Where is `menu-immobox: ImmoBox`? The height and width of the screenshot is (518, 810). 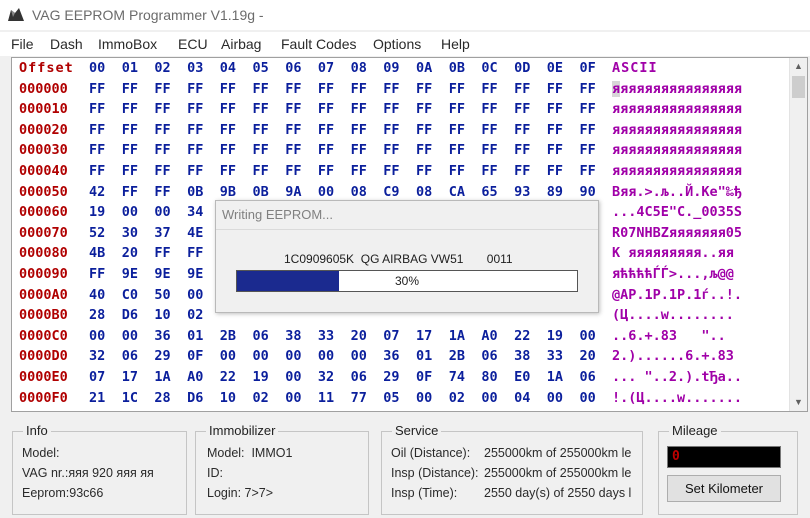 menu-immobox: ImmoBox is located at coordinates (127, 44).